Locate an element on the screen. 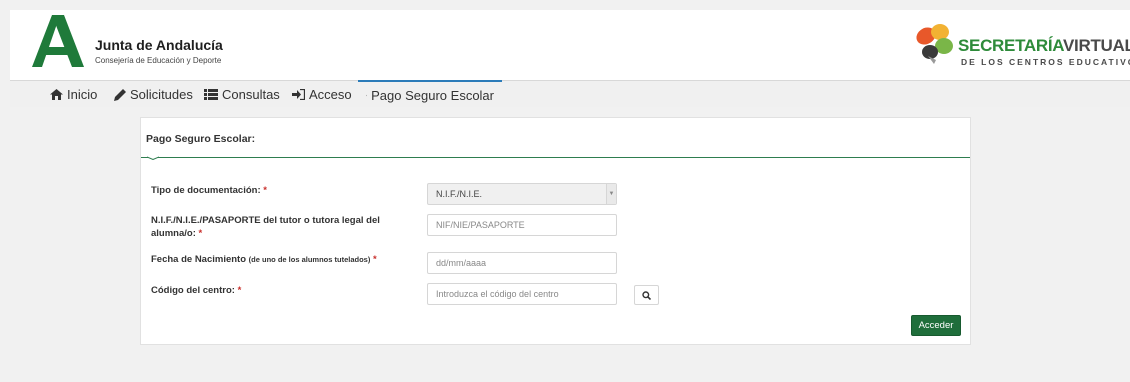  nav-item-consultas: Consultas is located at coordinates (242, 94).